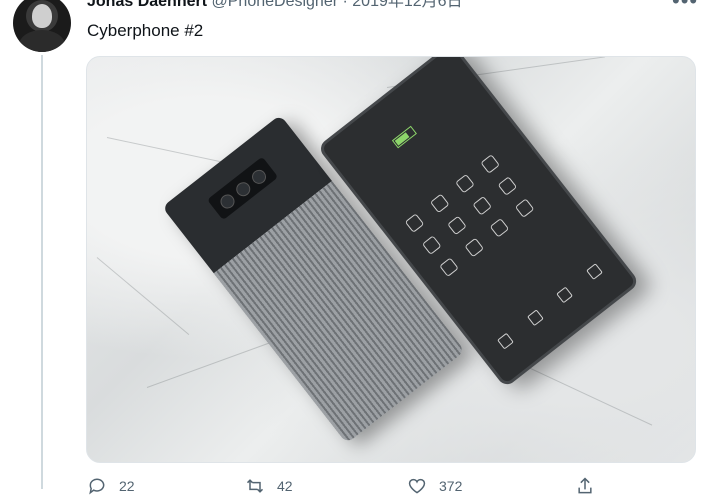  Describe the element at coordinates (42, 16) in the screenshot. I see `avatar-face` at that location.